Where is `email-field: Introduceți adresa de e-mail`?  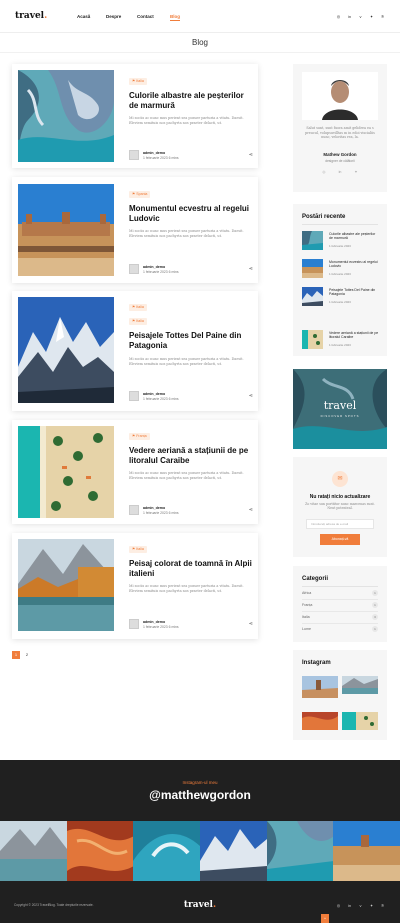 email-field: Introduceți adresa de e-mail is located at coordinates (340, 524).